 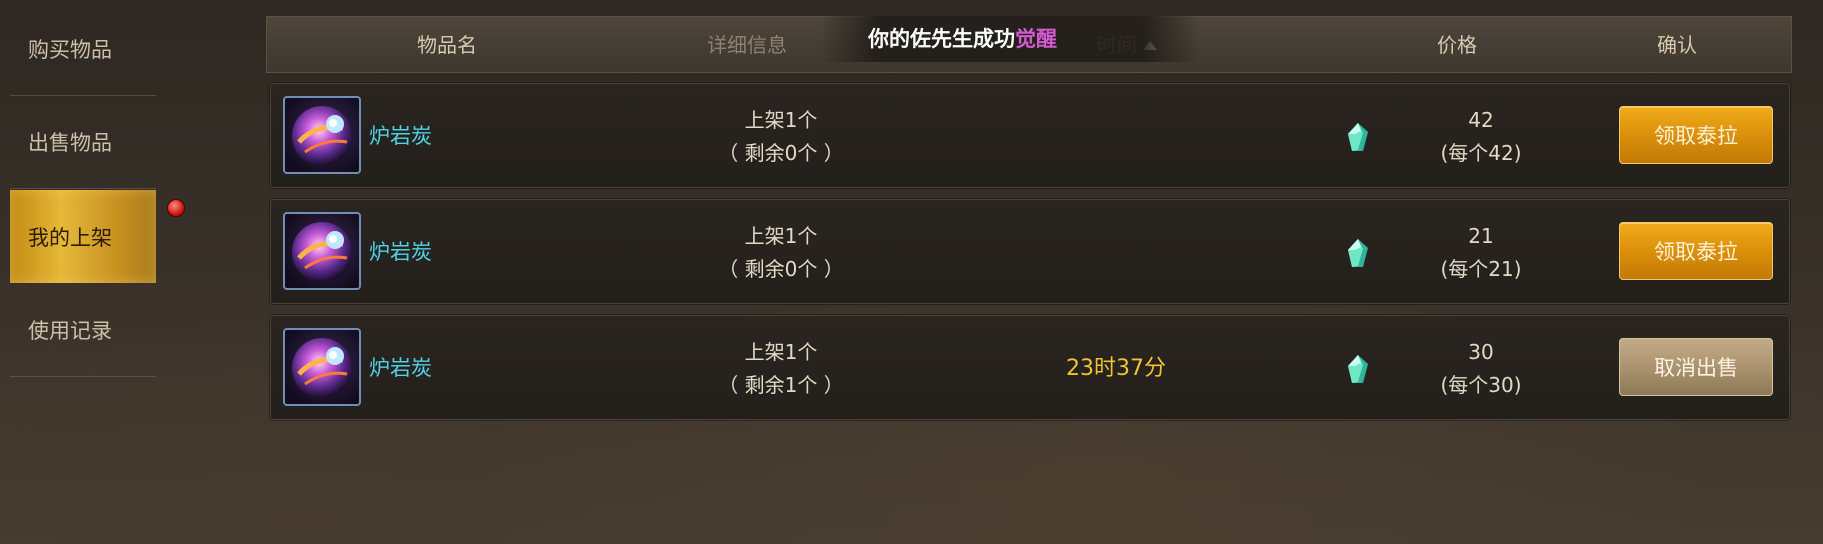 I want to click on remaining-count: （ 剩余1个 ）, so click(x=781, y=385).